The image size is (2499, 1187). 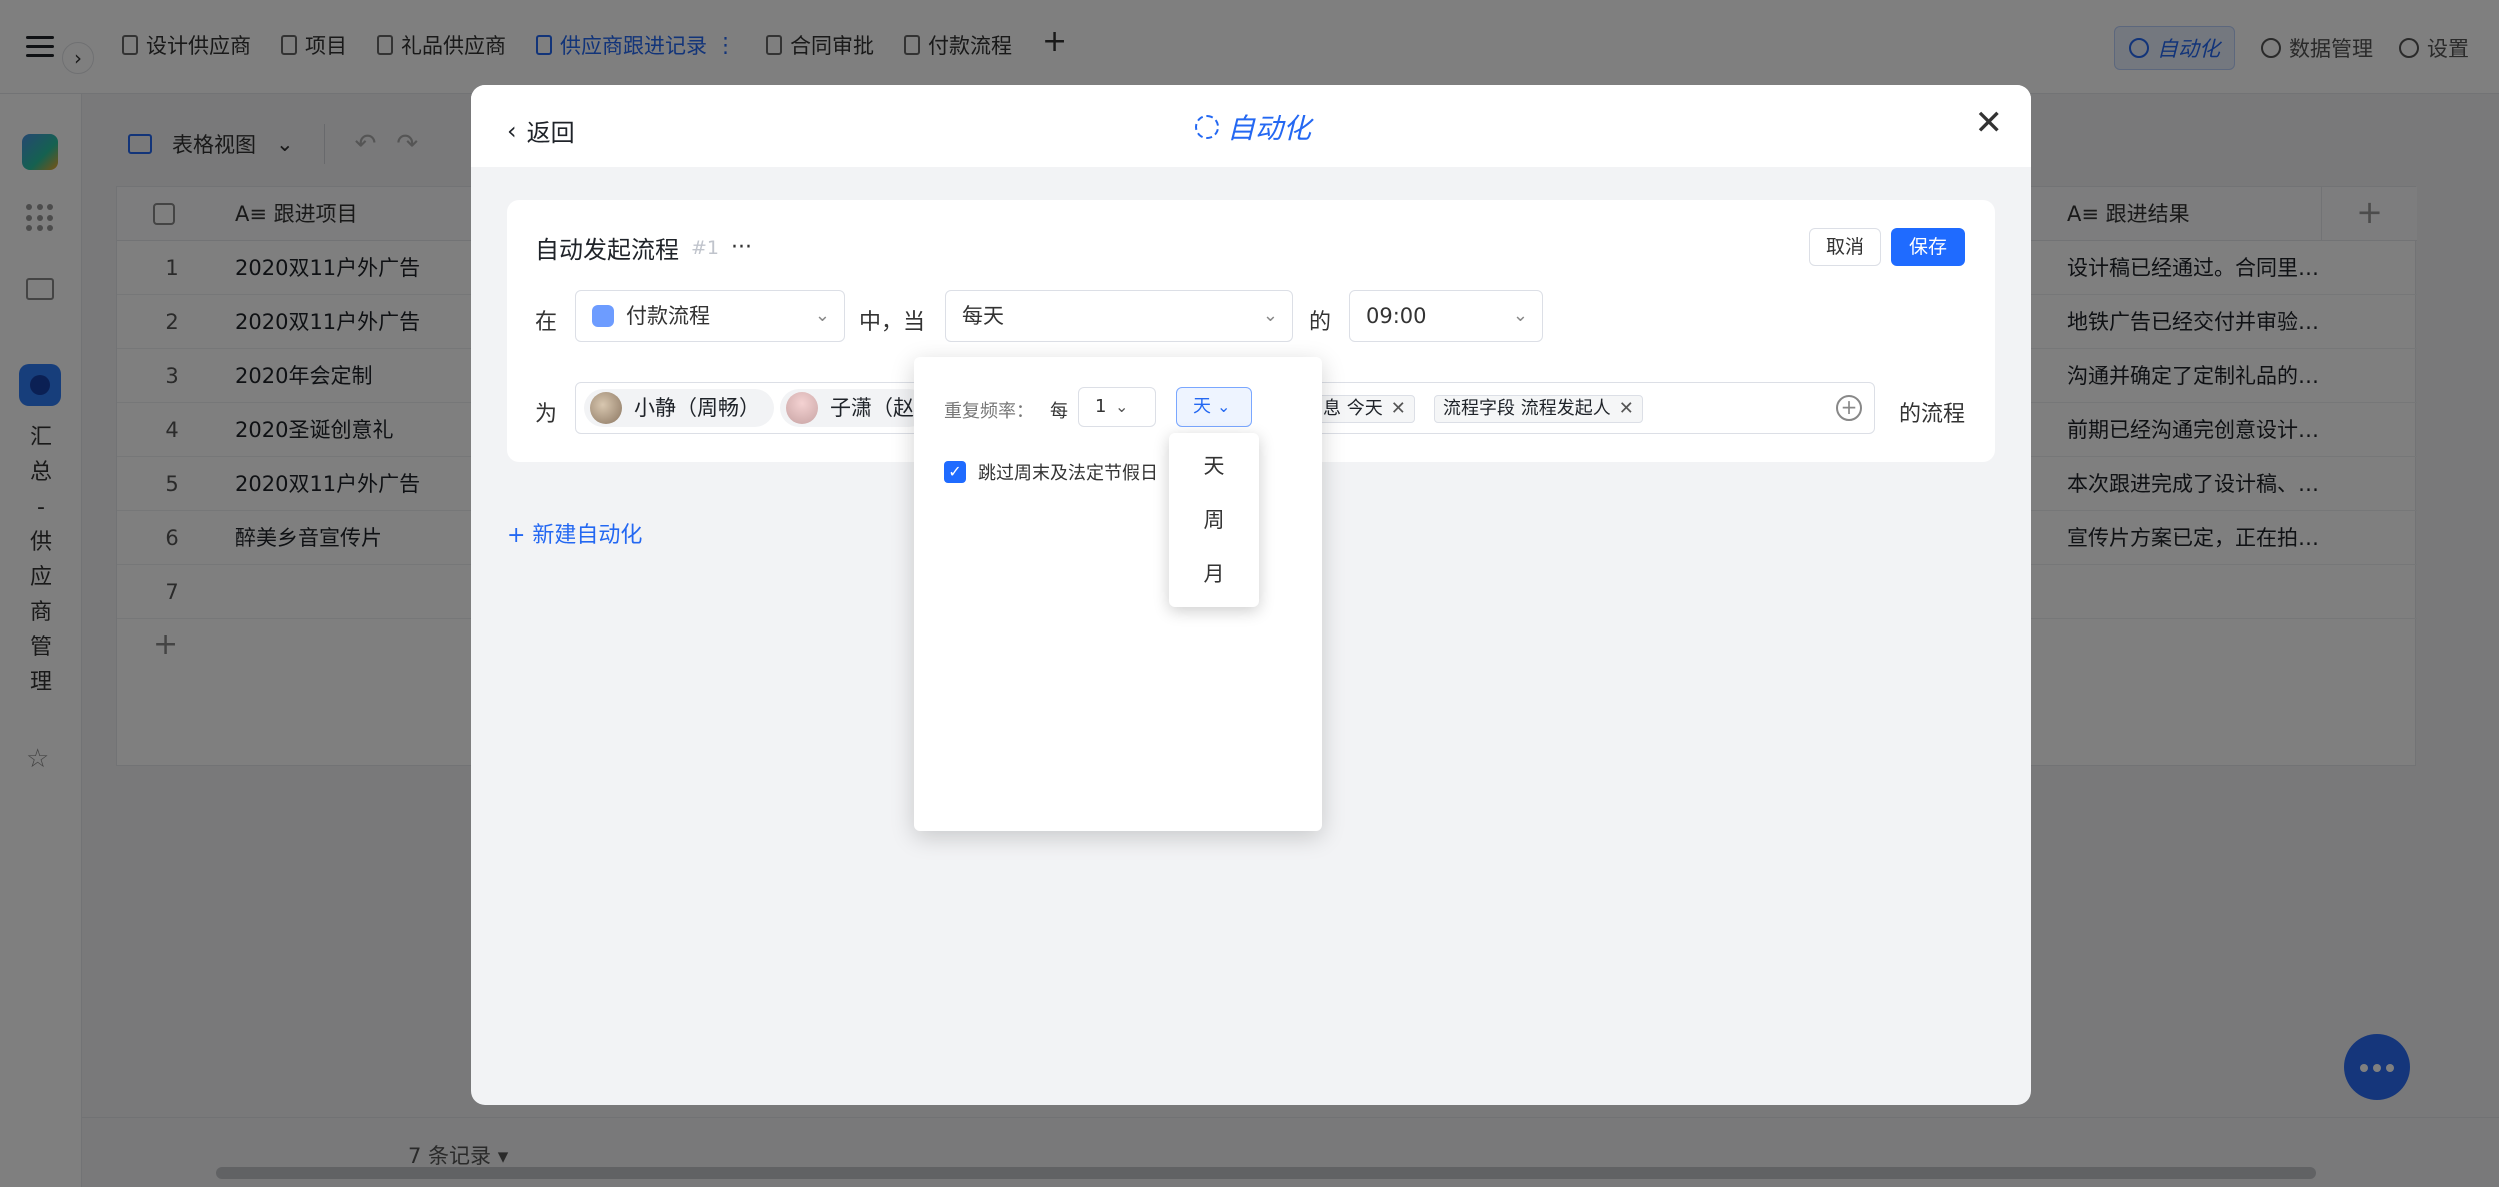 I want to click on unit-option-day: 天, so click(x=1214, y=466).